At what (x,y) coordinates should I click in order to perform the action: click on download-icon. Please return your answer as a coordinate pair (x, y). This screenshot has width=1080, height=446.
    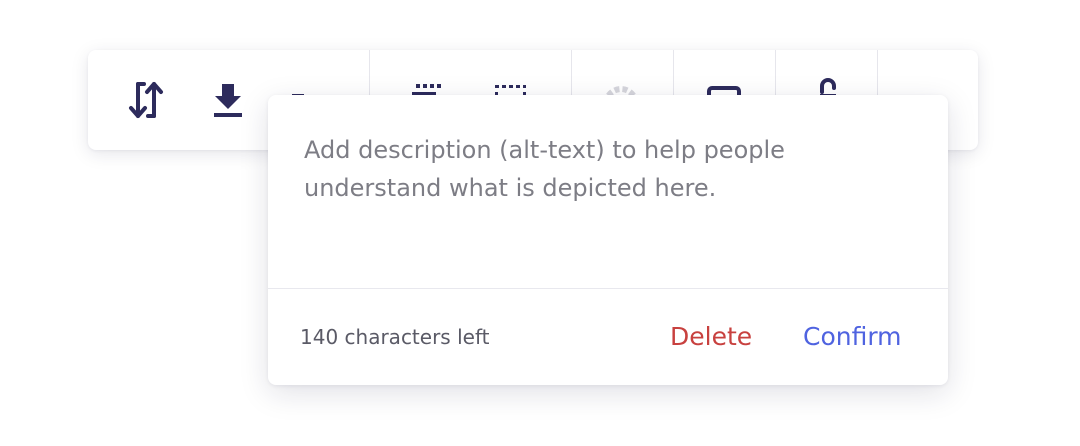
    Looking at the image, I should click on (228, 100).